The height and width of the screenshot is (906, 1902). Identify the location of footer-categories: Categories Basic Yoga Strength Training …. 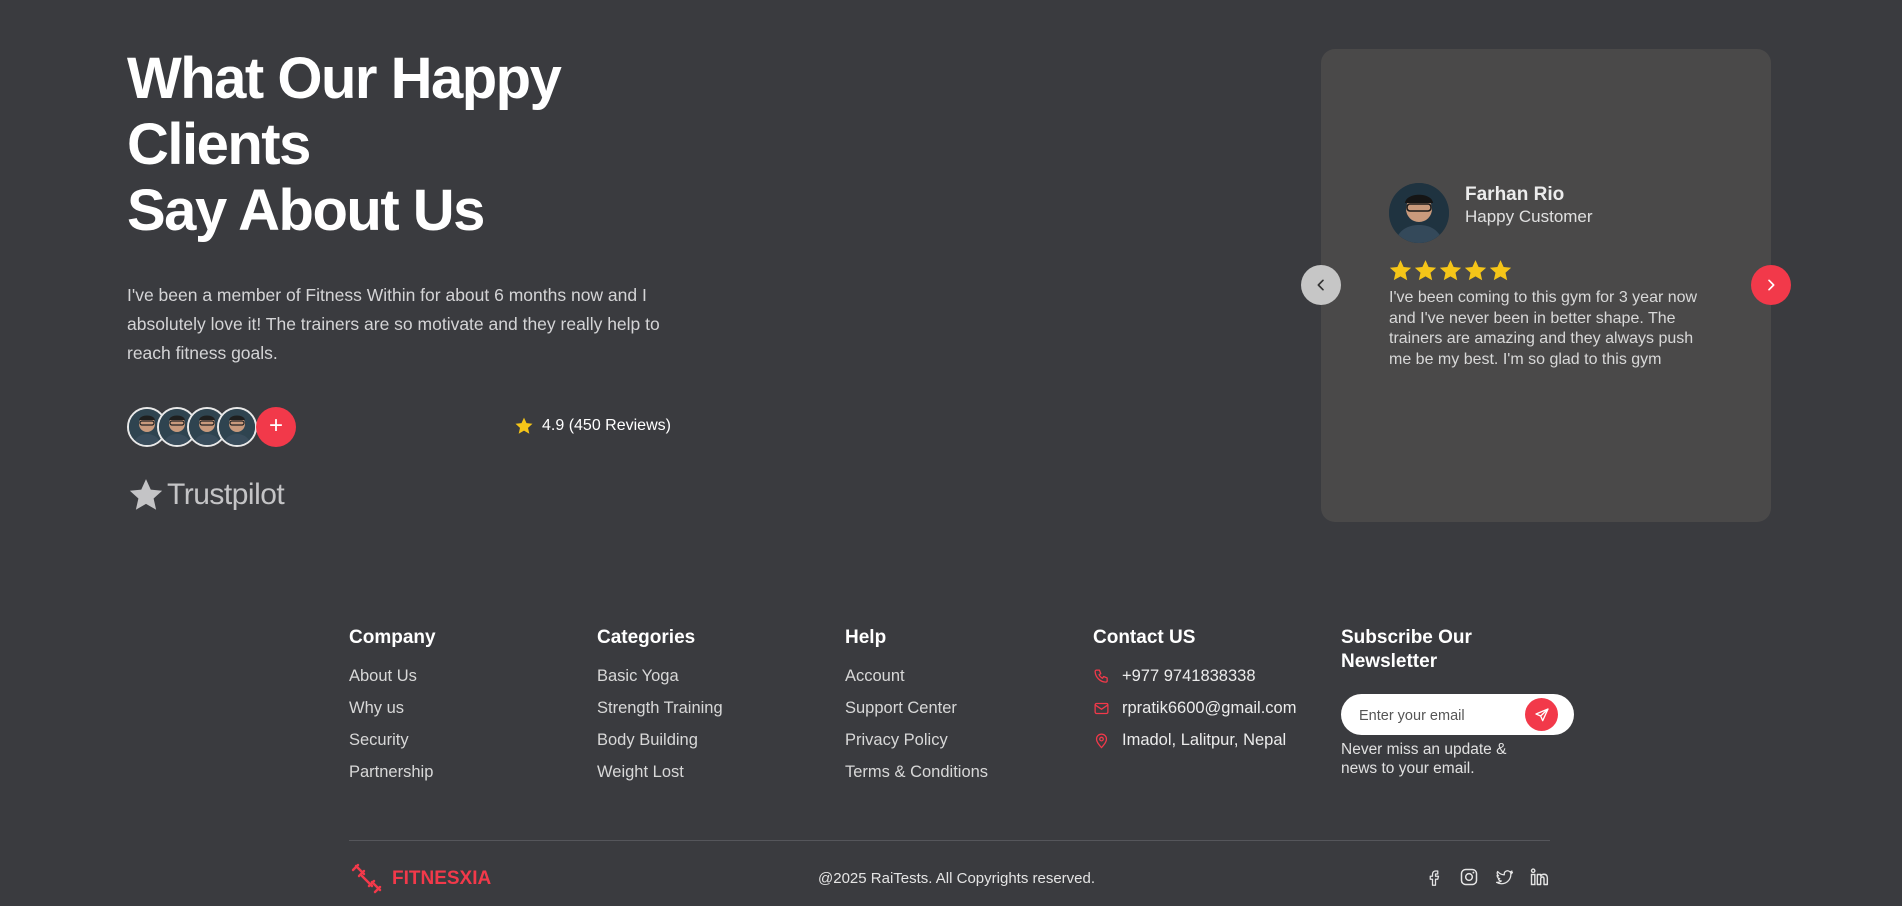
(660, 707).